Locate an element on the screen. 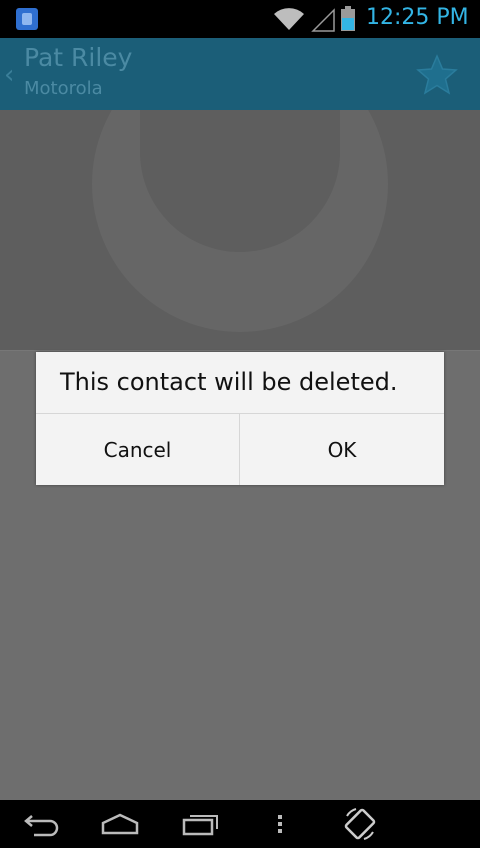  wifi-icon is located at coordinates (289, 19).